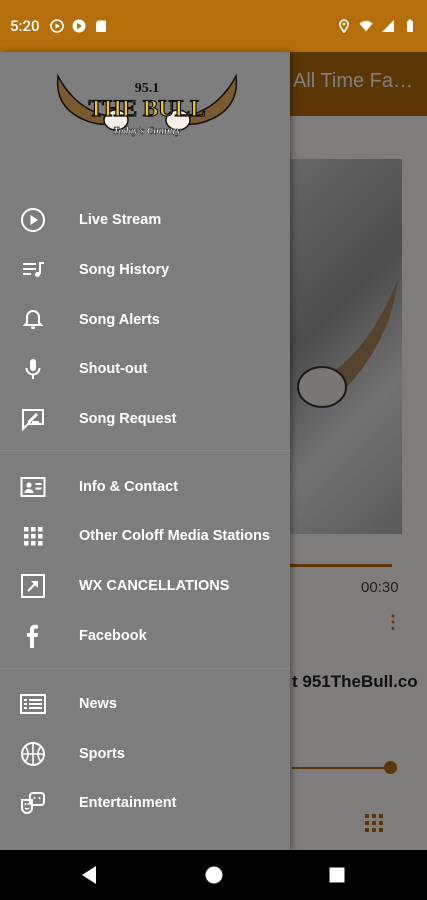 The width and height of the screenshot is (427, 900). I want to click on external-link-icon, so click(33, 586).